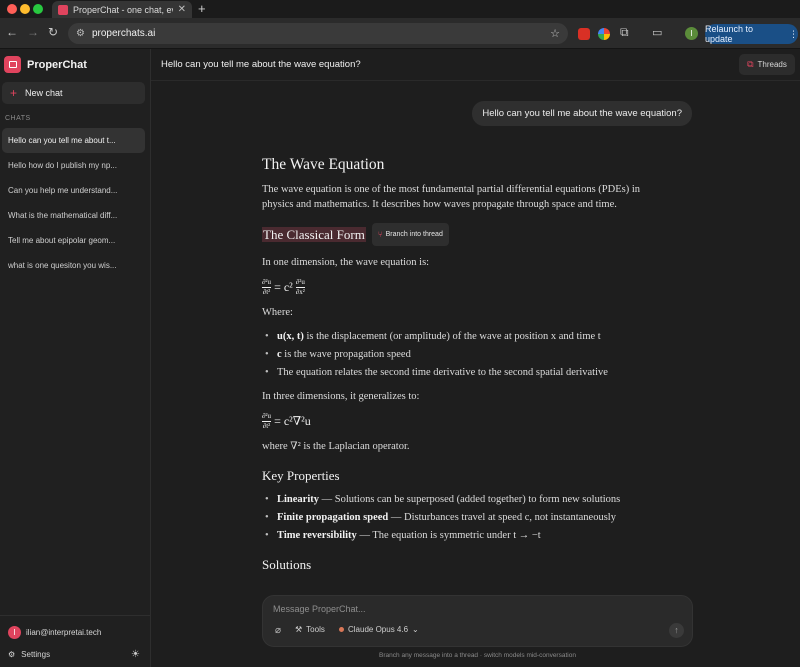  Describe the element at coordinates (33, 32) in the screenshot. I see `forward-icon: →` at that location.